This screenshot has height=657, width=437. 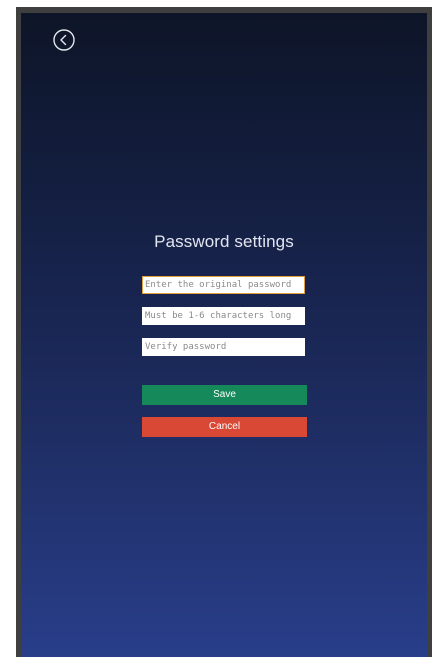 What do you see at coordinates (224, 241) in the screenshot?
I see `page-title: Password settings` at bounding box center [224, 241].